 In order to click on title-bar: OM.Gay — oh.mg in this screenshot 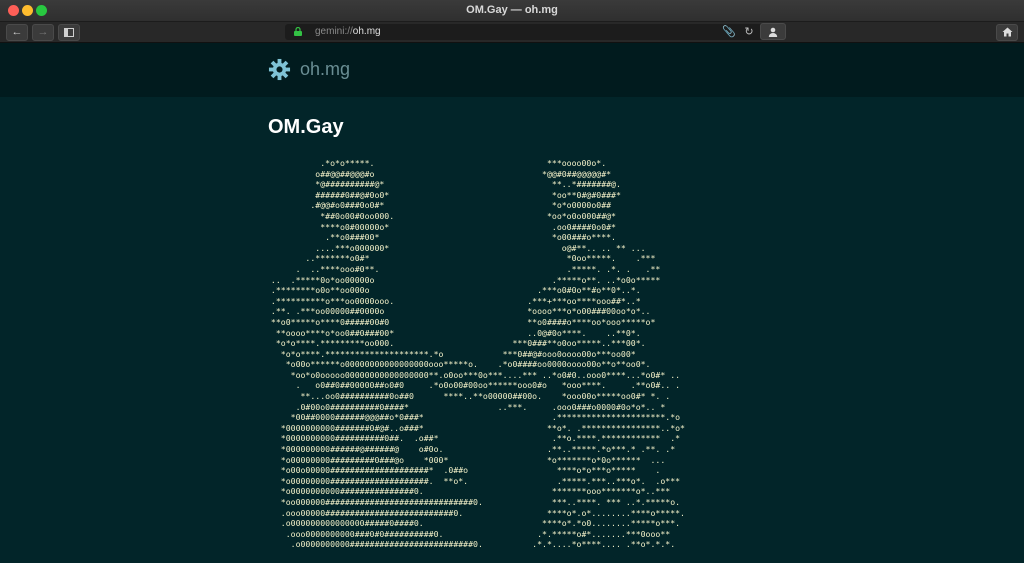, I will do `click(512, 11)`.